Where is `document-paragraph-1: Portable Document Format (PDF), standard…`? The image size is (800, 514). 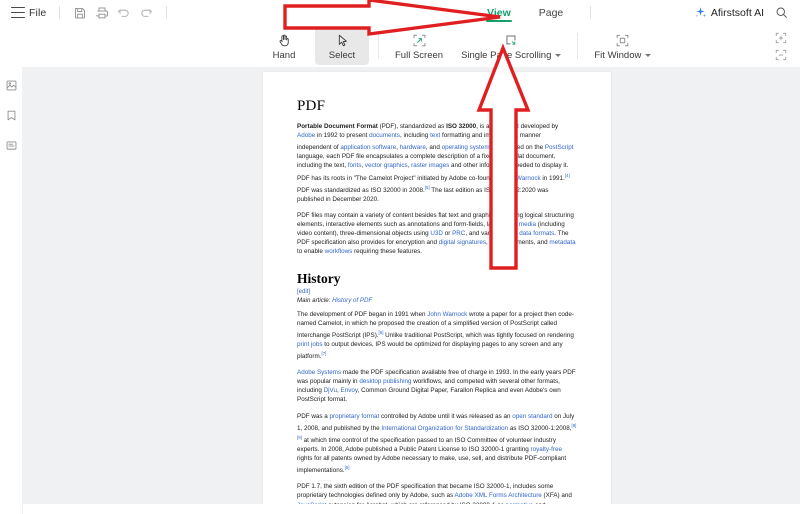
document-paragraph-1: Portable Document Format (PDF), standard… is located at coordinates (435, 163).